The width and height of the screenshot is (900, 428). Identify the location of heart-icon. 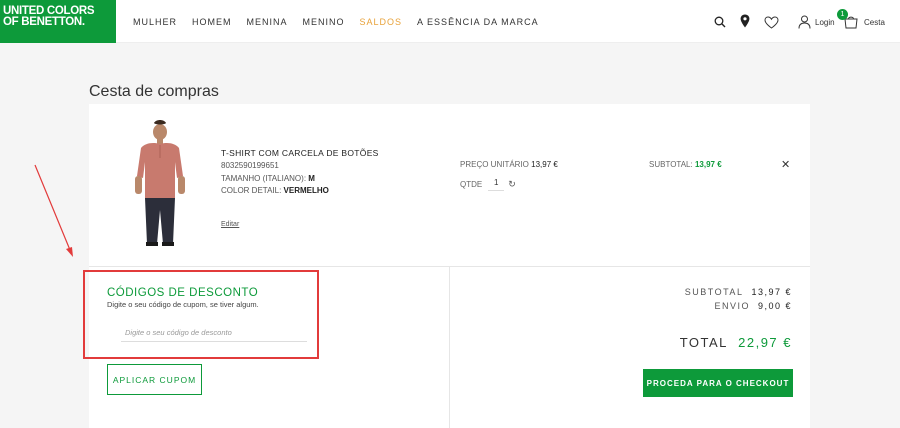
(771, 22).